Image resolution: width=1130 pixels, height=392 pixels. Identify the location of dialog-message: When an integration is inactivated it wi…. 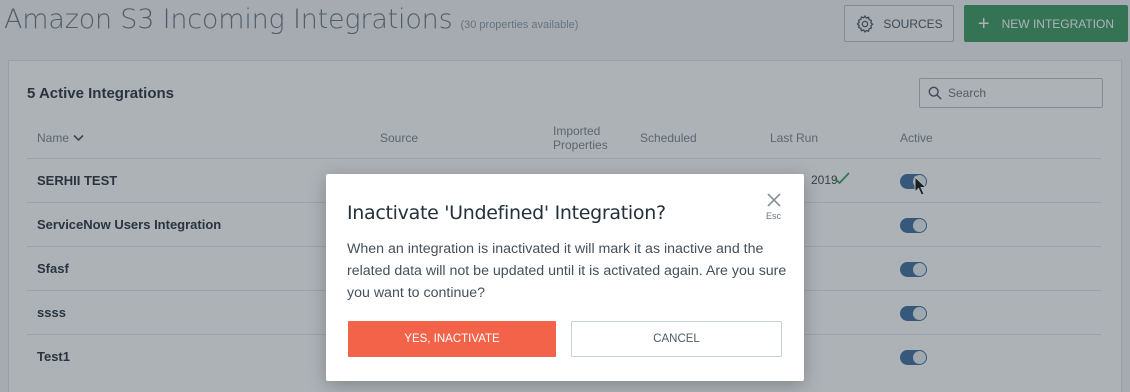
(567, 271).